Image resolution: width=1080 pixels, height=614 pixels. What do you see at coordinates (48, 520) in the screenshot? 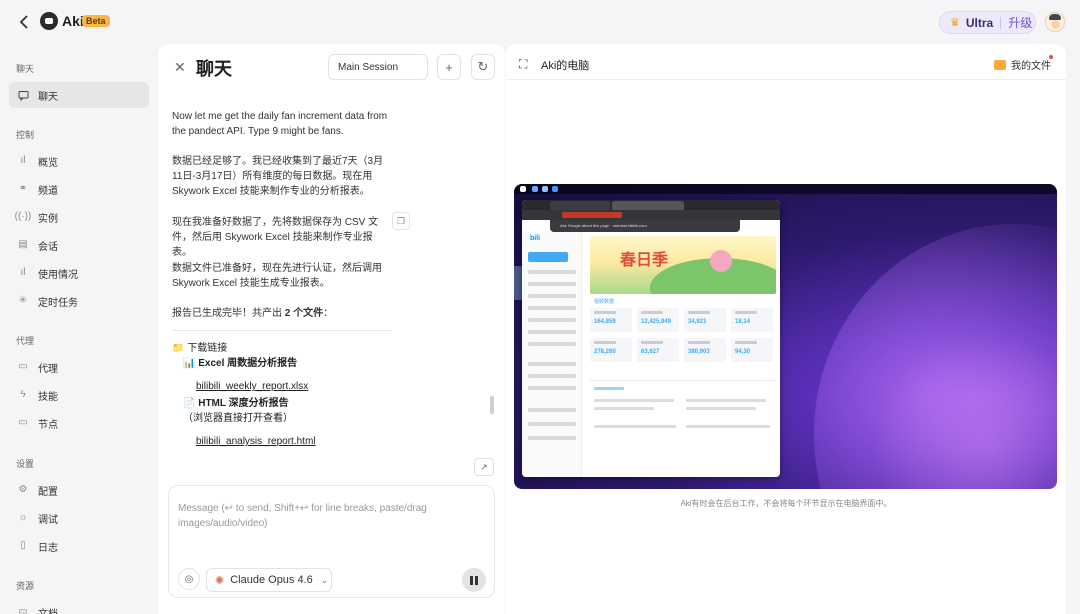
I see `sidebar-item-label: 调试` at bounding box center [48, 520].